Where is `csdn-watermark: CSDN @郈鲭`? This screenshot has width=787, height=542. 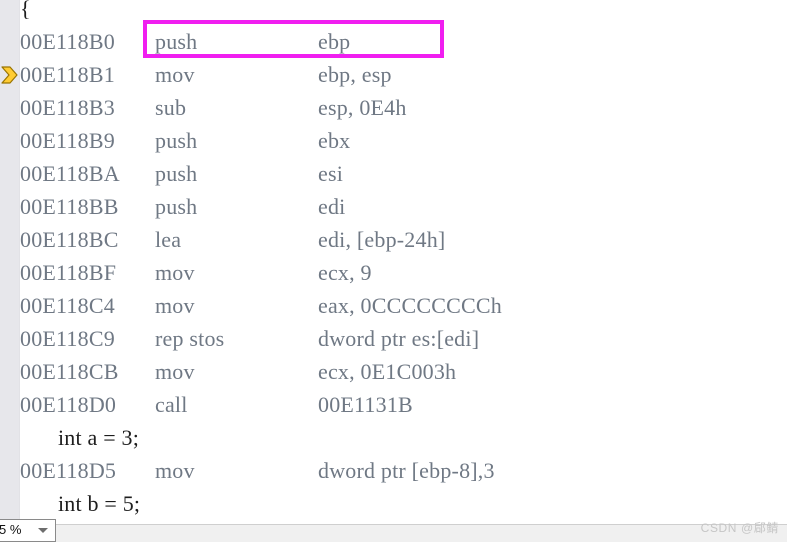 csdn-watermark: CSDN @郈鲭 is located at coordinates (739, 528).